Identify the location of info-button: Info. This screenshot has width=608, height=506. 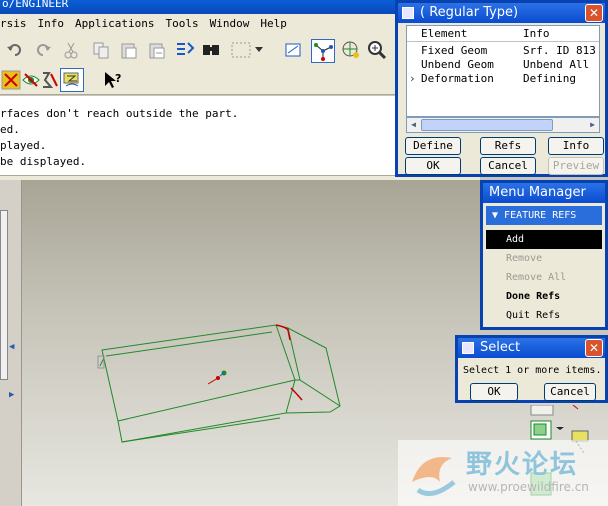
(576, 146).